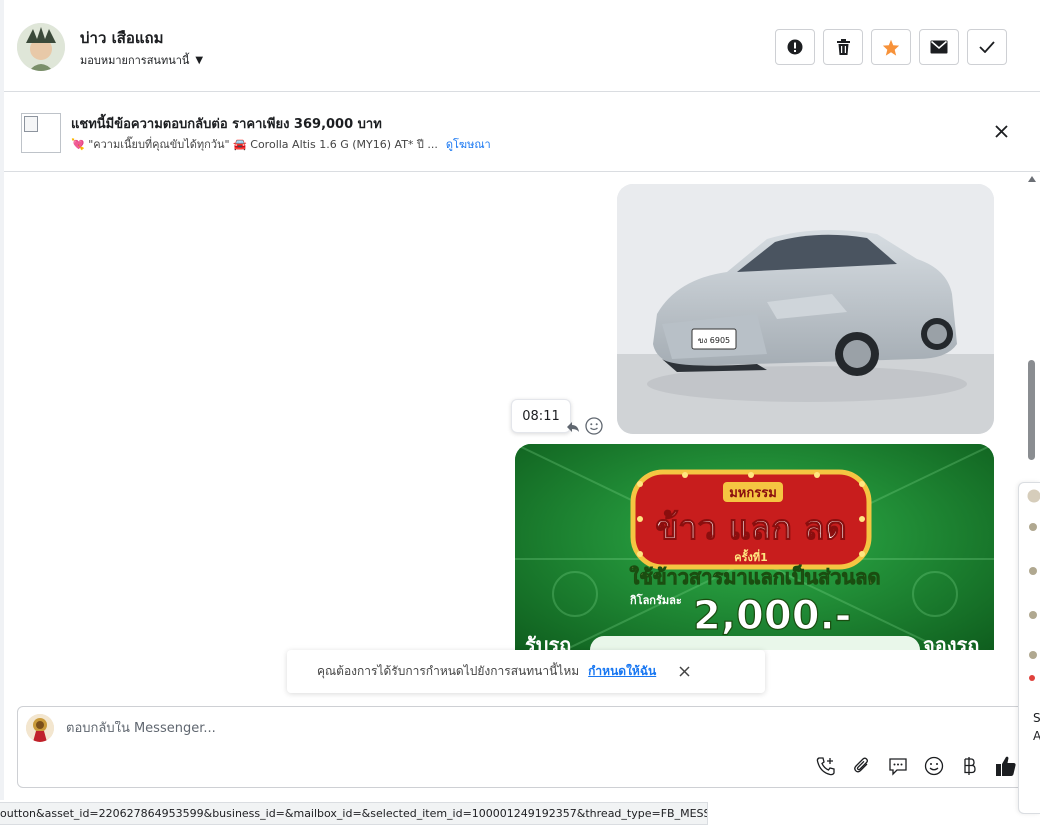 This screenshot has height=825, width=1040. Describe the element at coordinates (135, 60) in the screenshot. I see `assign-label: มอบหมายการสนทนานี้` at that location.